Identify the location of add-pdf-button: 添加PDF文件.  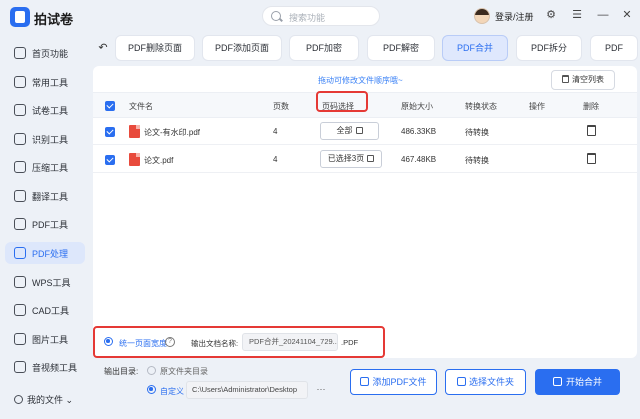
(393, 382).